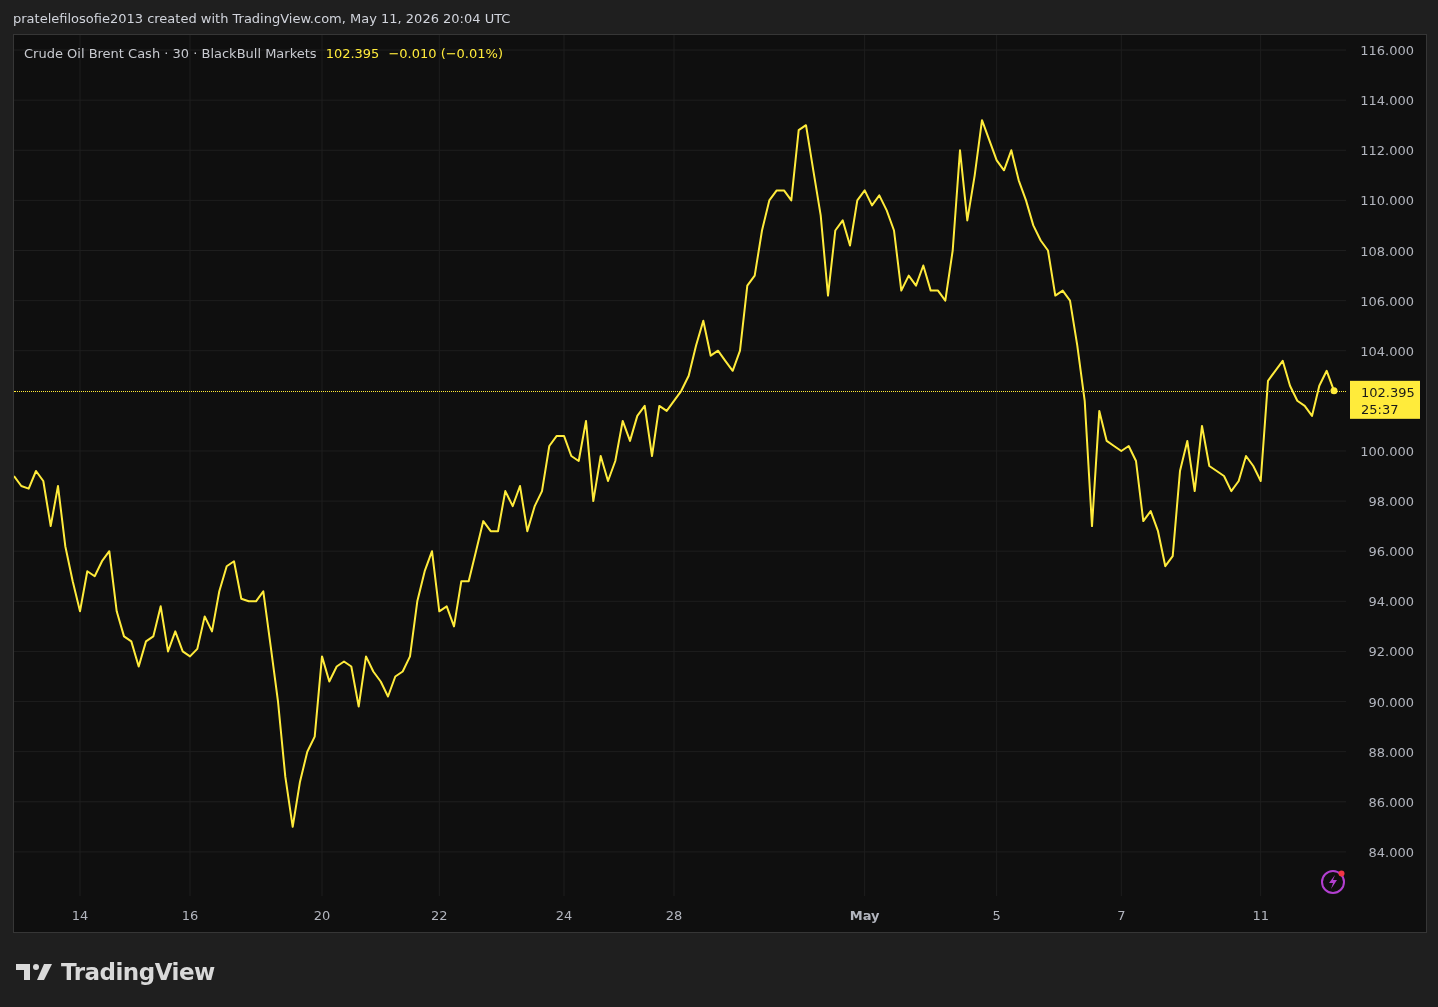  What do you see at coordinates (1334, 391) in the screenshot?
I see `last-price-dot` at bounding box center [1334, 391].